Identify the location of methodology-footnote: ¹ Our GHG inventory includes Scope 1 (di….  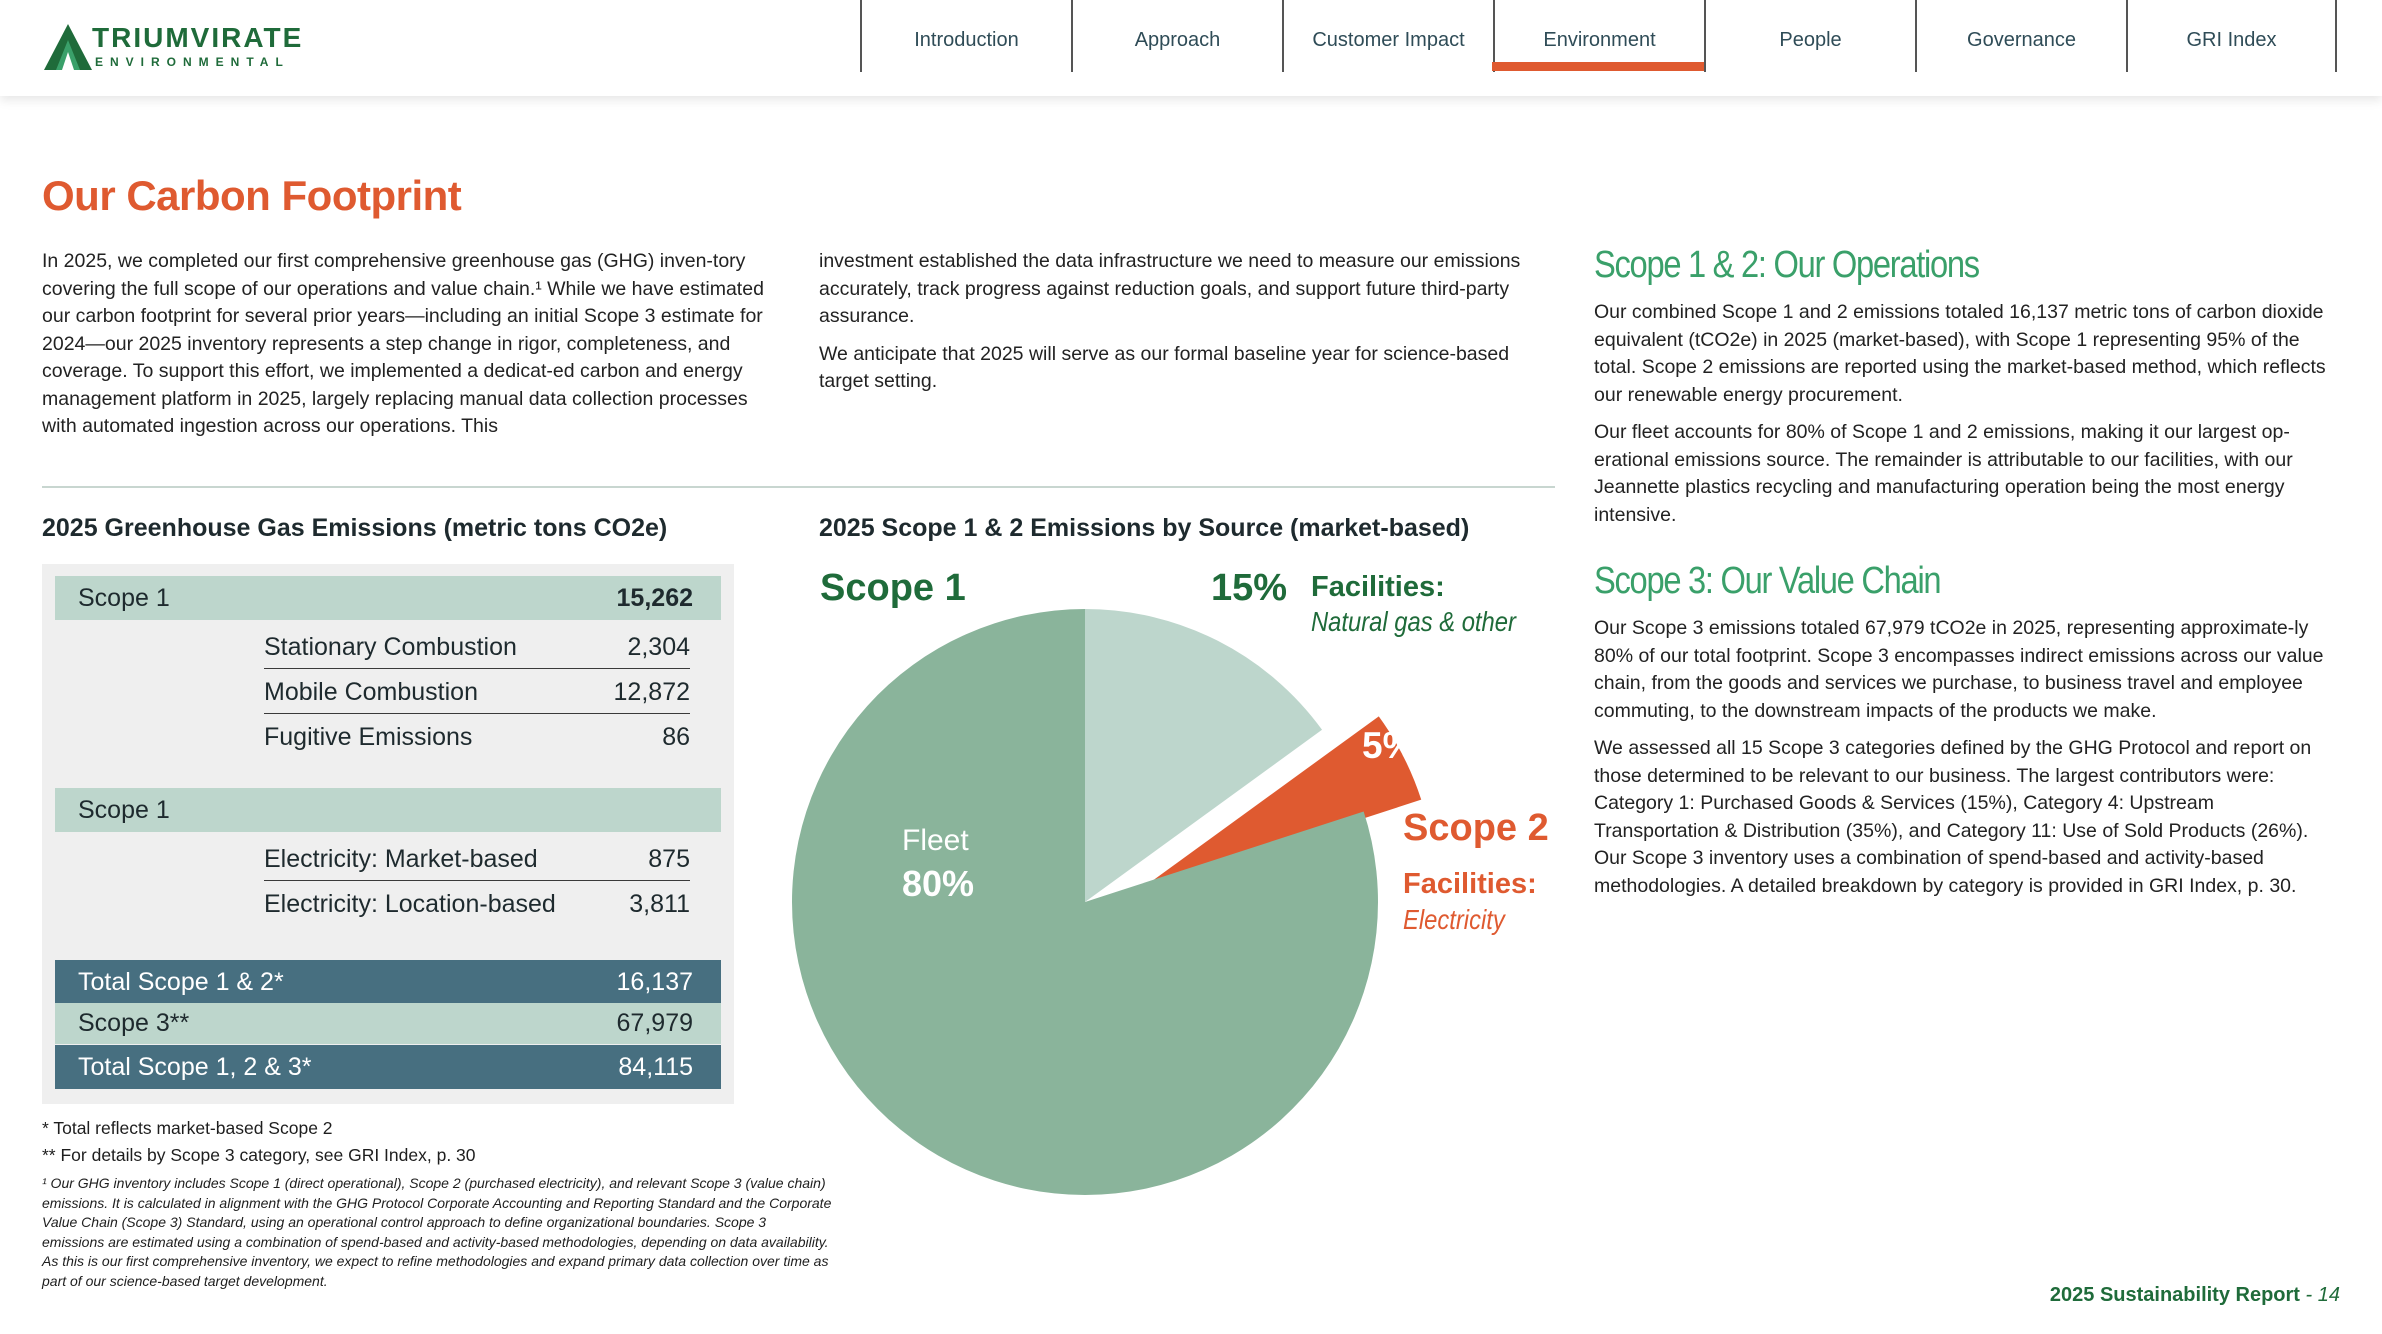
(437, 1232).